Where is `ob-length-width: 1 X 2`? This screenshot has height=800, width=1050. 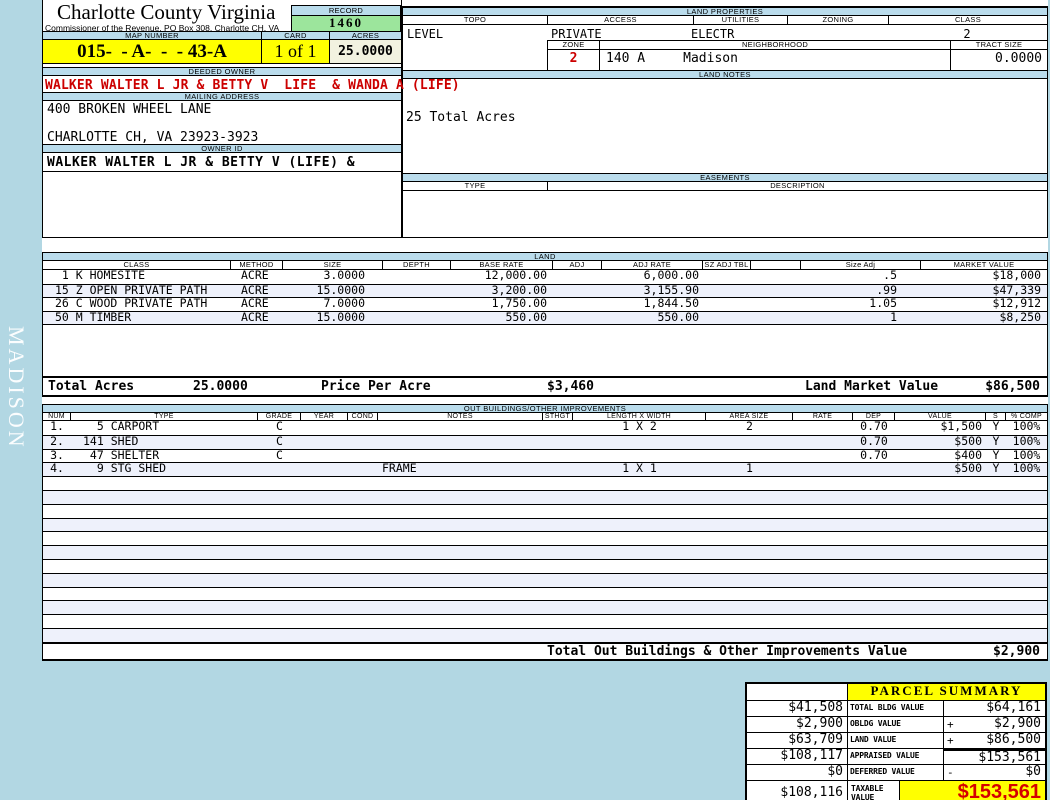
ob-length-width: 1 X 2 is located at coordinates (639, 426).